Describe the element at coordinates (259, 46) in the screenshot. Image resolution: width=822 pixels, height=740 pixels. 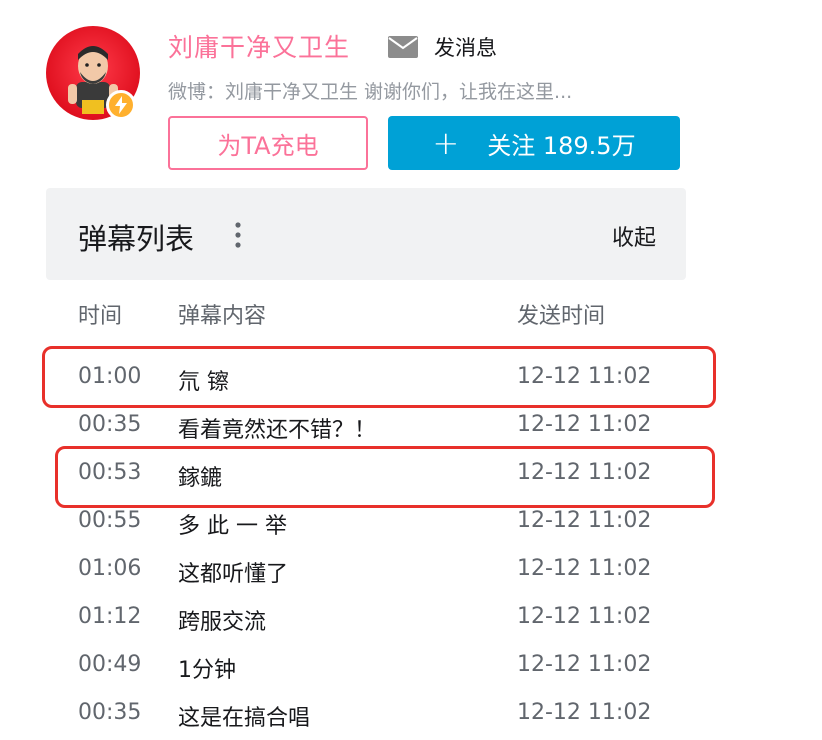
I see `username: 刘庸干净又卫生` at that location.